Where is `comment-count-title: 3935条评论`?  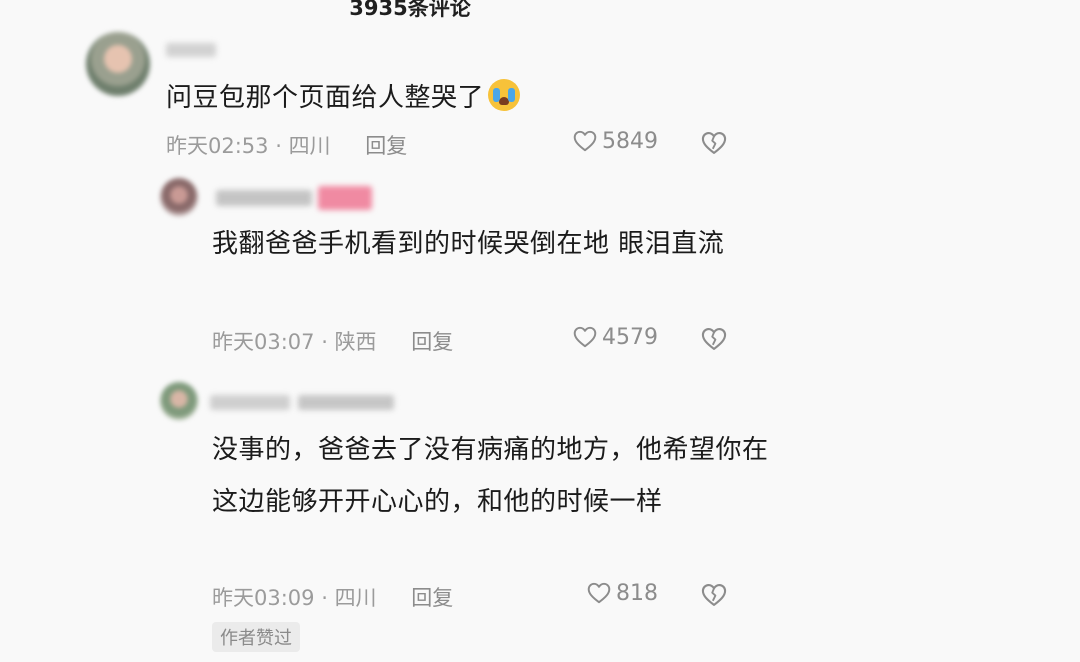
comment-count-title: 3935条评论 is located at coordinates (410, 10).